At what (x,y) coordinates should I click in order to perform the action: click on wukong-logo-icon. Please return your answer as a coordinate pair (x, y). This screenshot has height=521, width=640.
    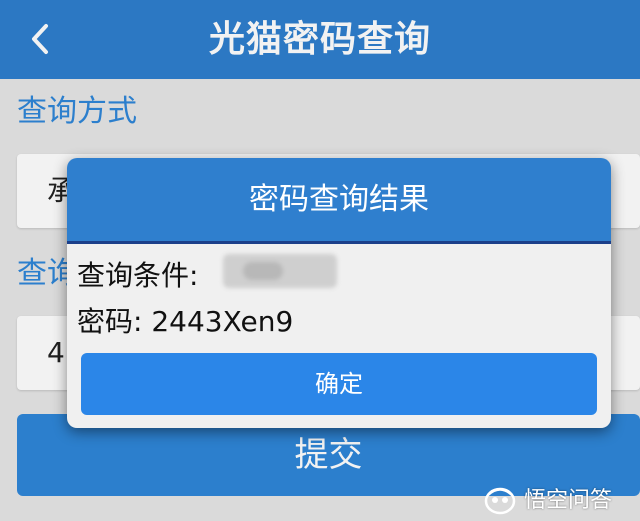
    Looking at the image, I should click on (500, 501).